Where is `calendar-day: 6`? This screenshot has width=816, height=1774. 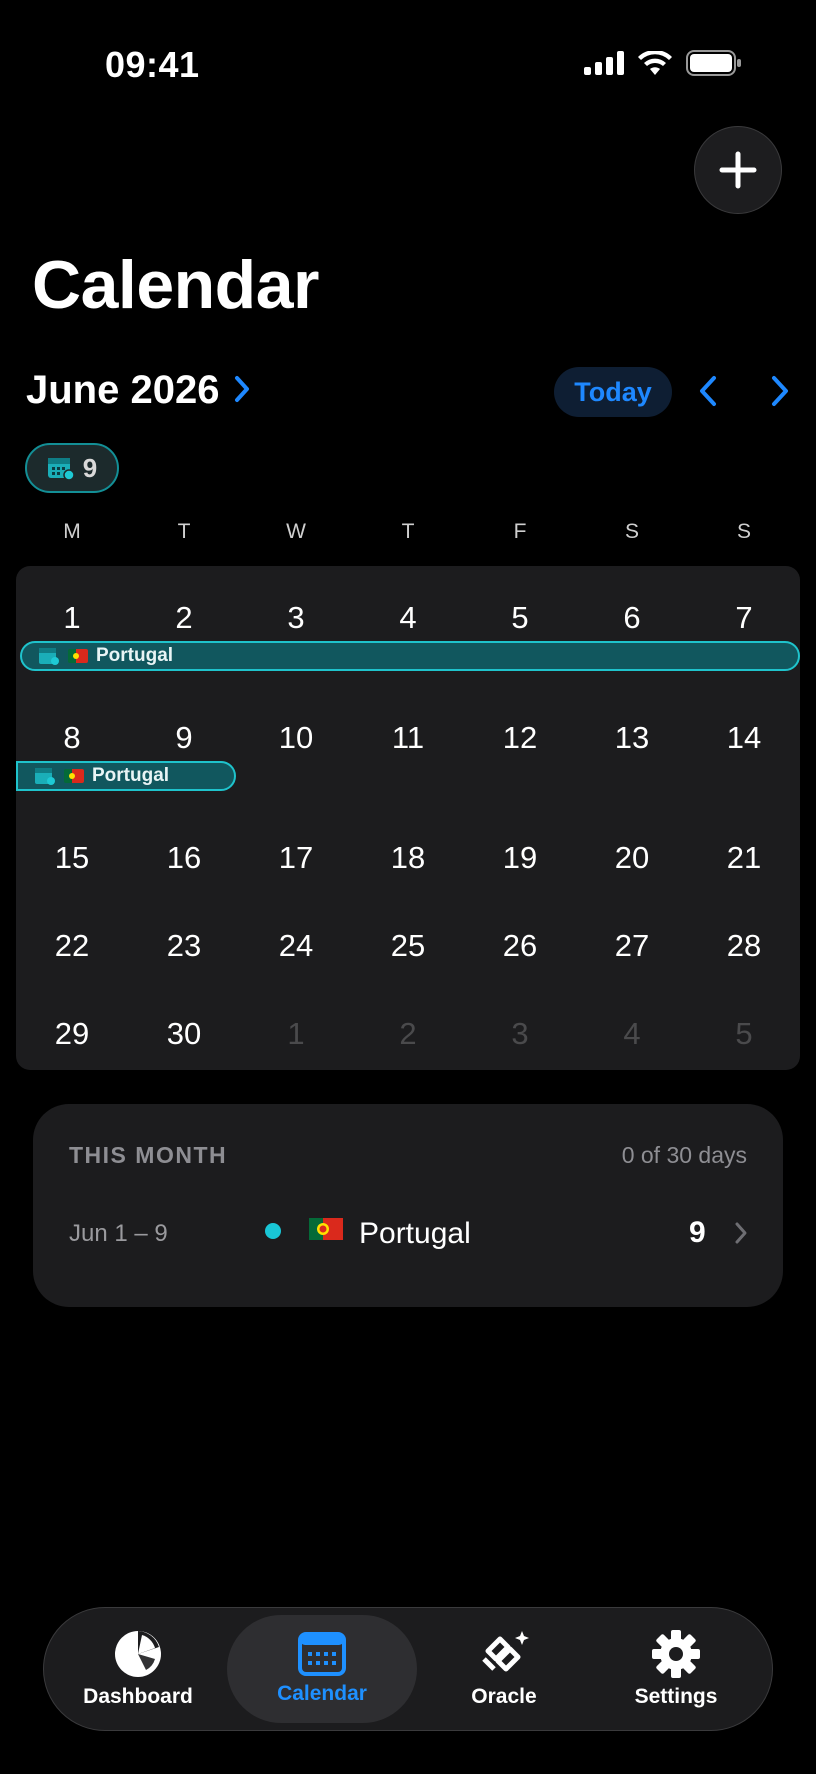
calendar-day: 6 is located at coordinates (632, 618).